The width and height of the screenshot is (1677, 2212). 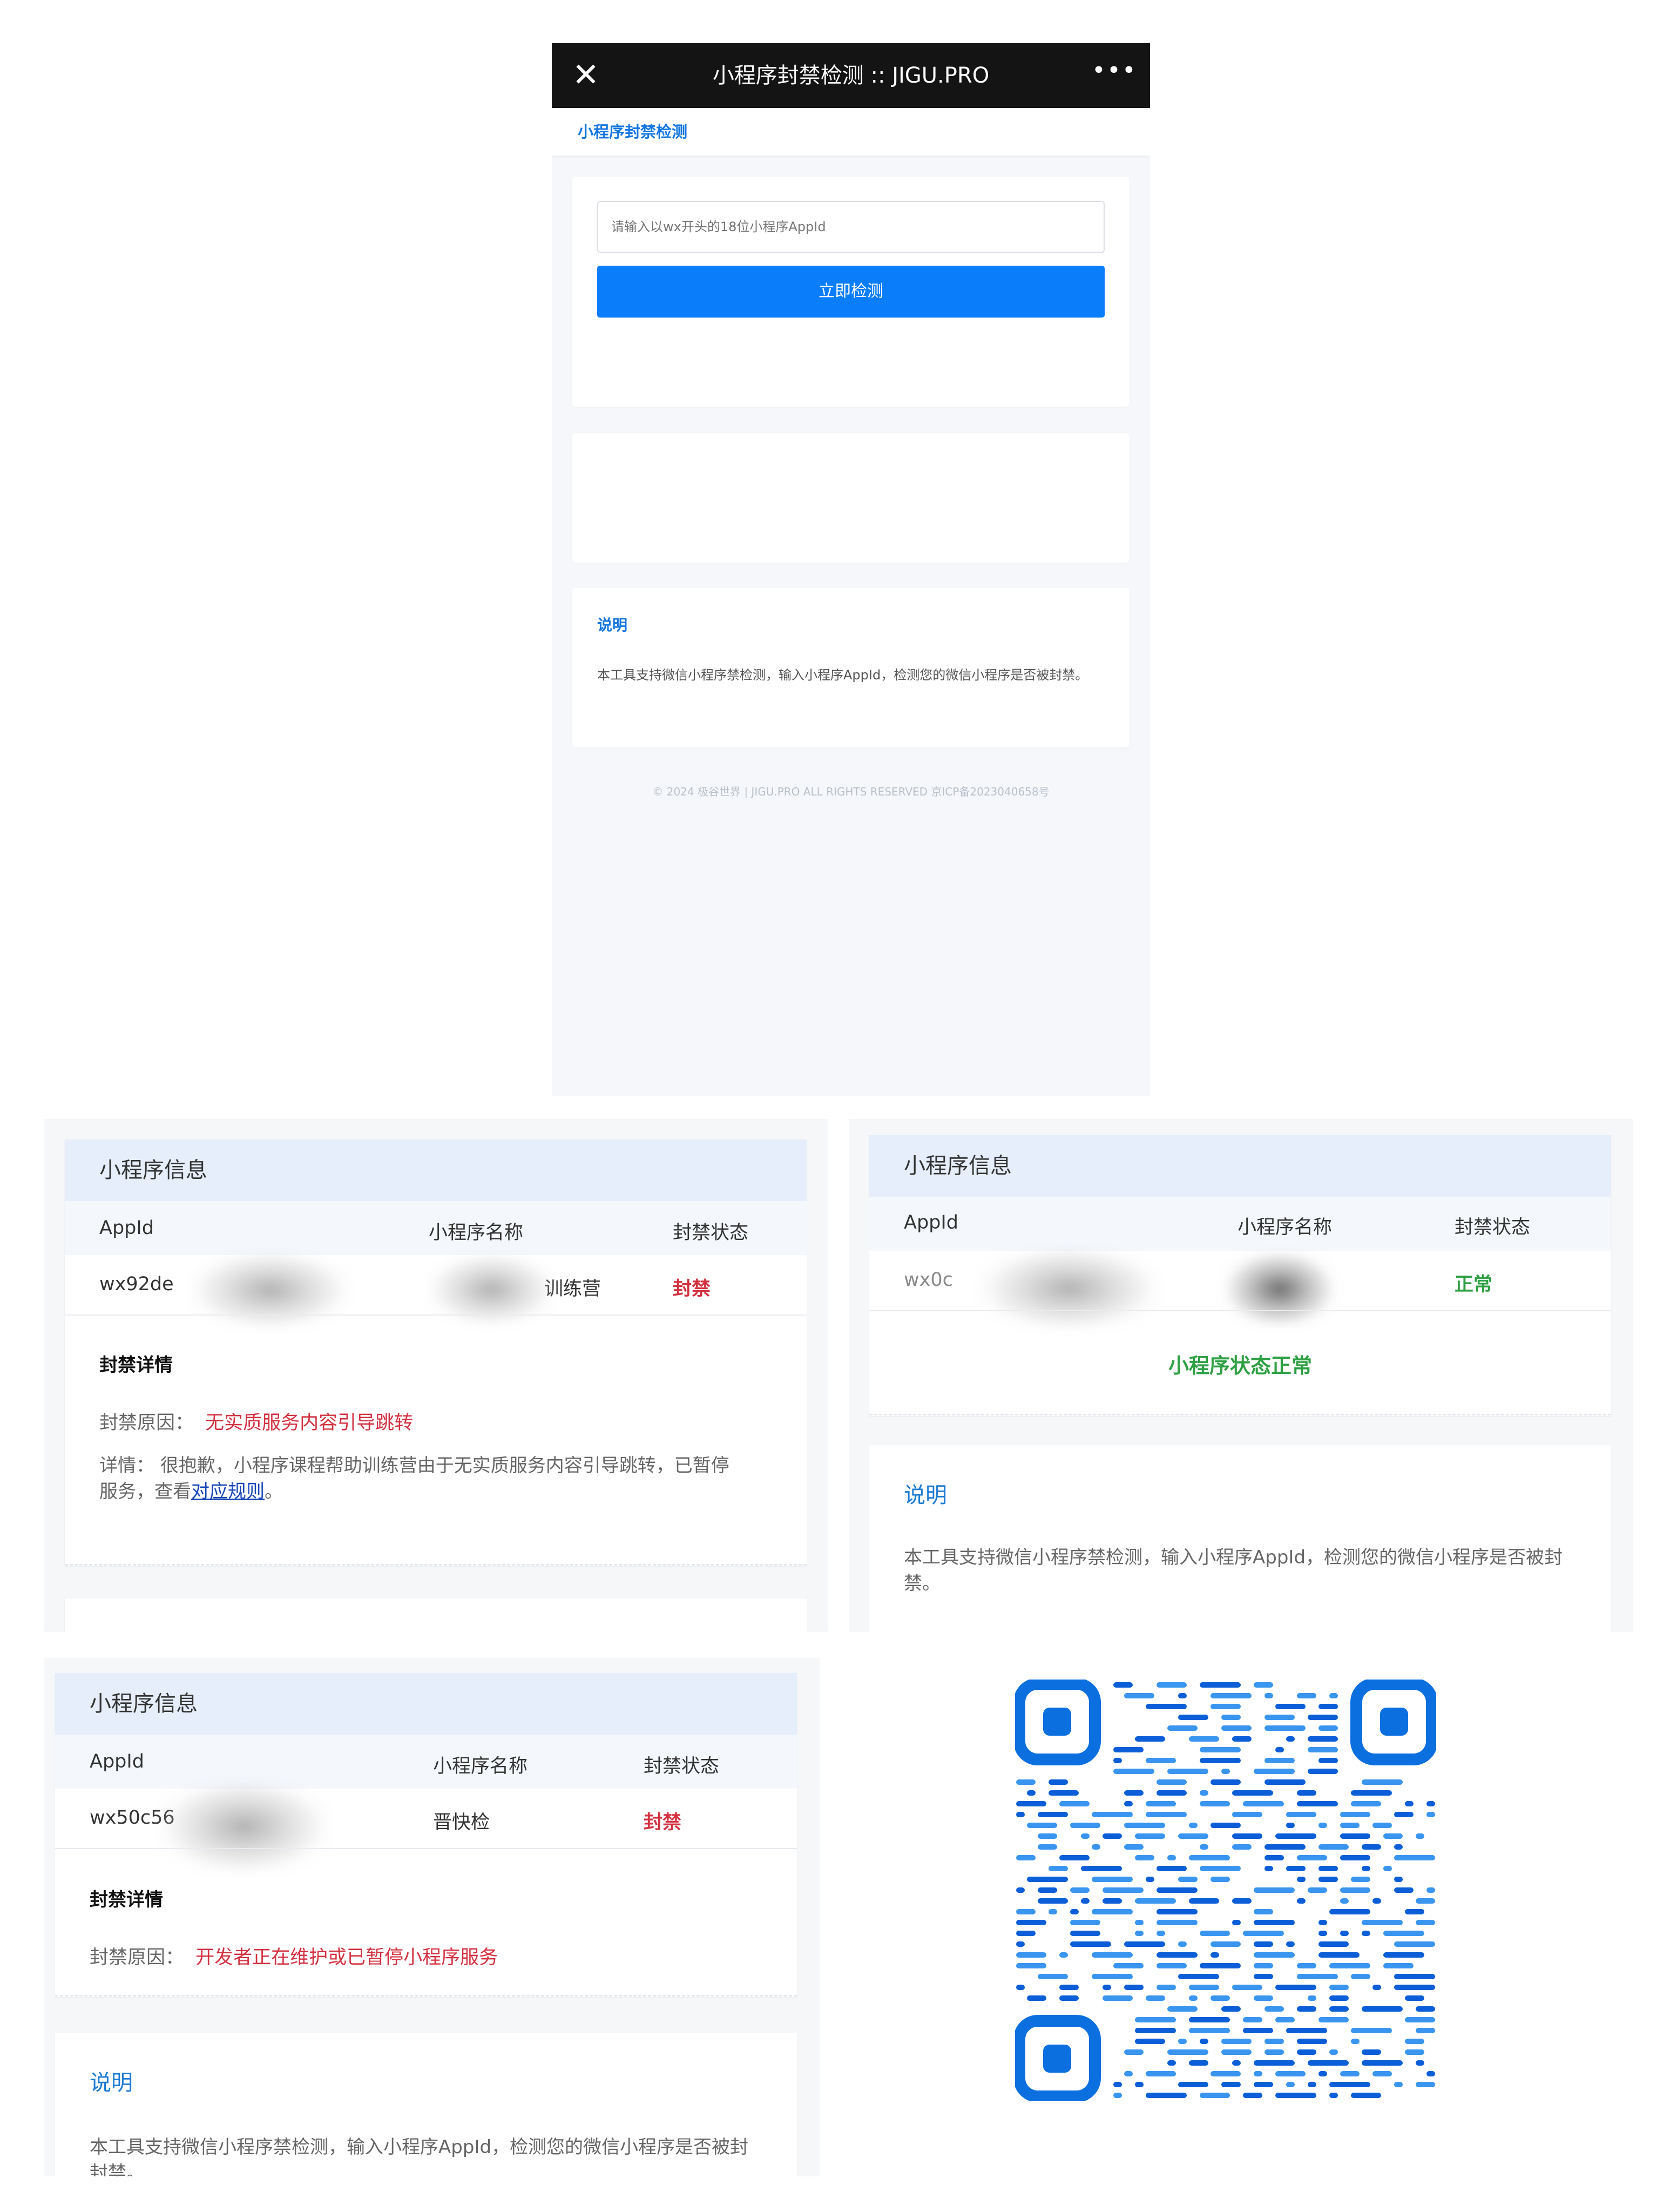 I want to click on col-appid: AppId, so click(x=931, y=1222).